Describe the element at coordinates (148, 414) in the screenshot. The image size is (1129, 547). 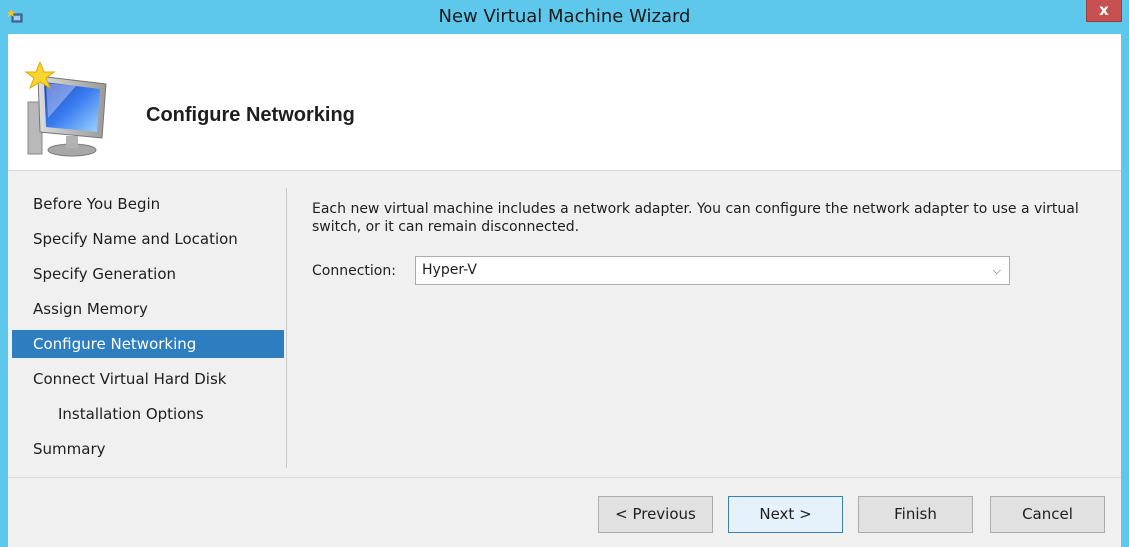
I see `nav-item-installation-options: Installation Options` at that location.